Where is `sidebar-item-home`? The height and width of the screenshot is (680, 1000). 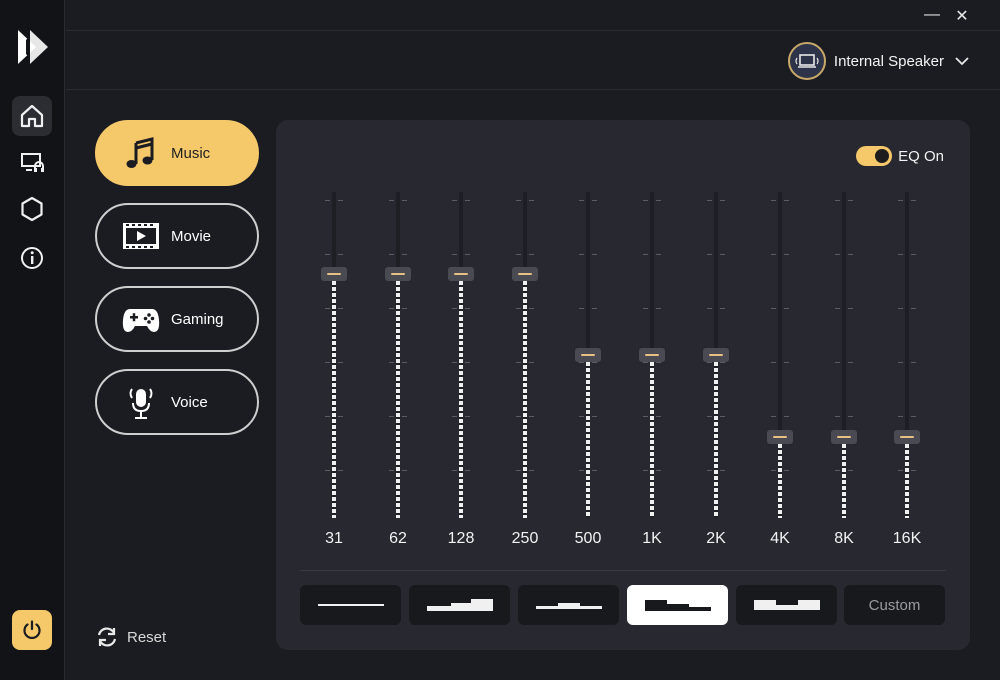 sidebar-item-home is located at coordinates (32, 116).